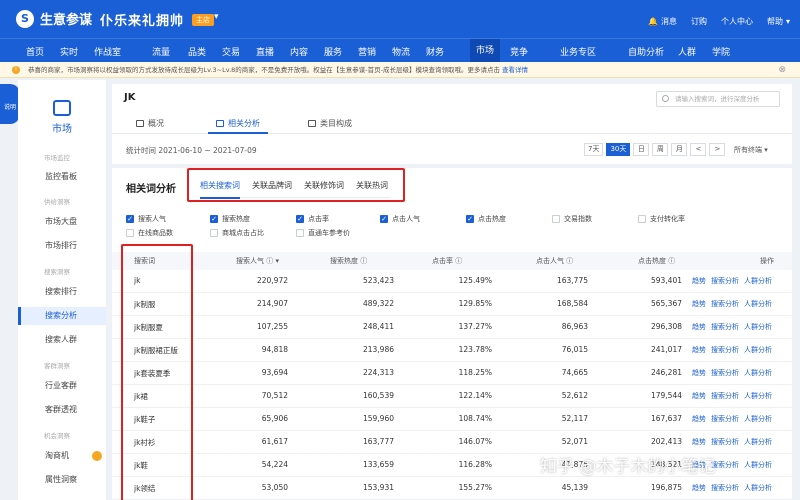 The width and height of the screenshot is (800, 500). I want to click on table-cell: 133,659, so click(378, 464).